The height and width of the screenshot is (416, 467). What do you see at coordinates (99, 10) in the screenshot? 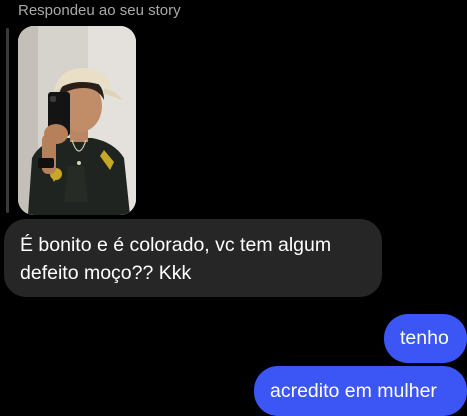
I see `story-reply-caption: Respondeu ao seu story` at bounding box center [99, 10].